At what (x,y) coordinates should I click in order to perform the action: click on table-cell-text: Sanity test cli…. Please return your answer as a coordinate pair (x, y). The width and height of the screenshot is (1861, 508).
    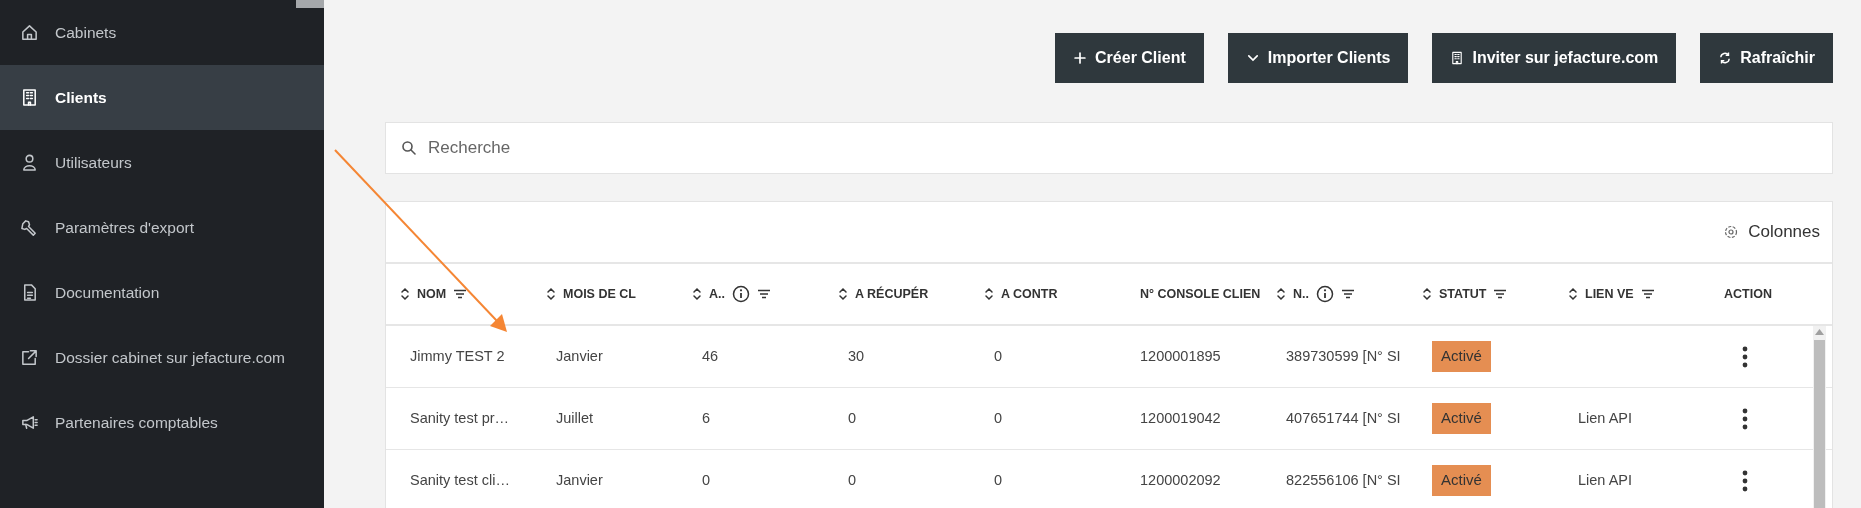
    Looking at the image, I should click on (460, 480).